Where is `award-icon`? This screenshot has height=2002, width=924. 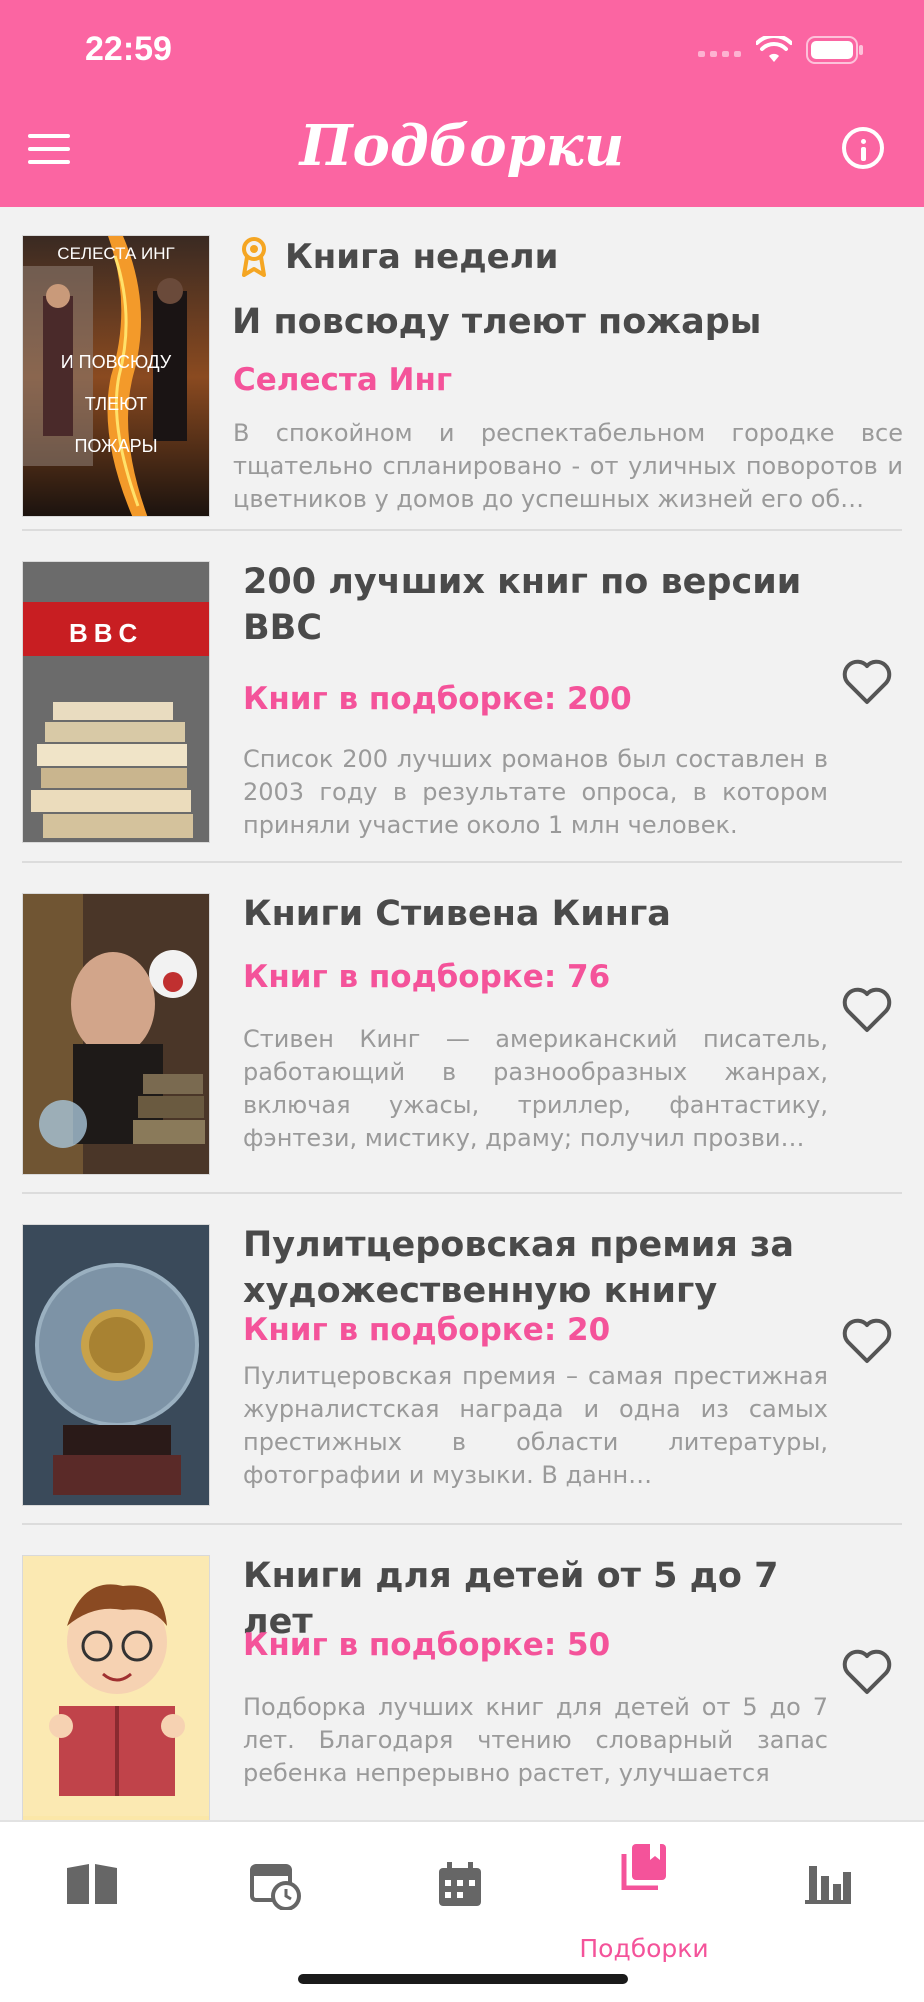
award-icon is located at coordinates (254, 257).